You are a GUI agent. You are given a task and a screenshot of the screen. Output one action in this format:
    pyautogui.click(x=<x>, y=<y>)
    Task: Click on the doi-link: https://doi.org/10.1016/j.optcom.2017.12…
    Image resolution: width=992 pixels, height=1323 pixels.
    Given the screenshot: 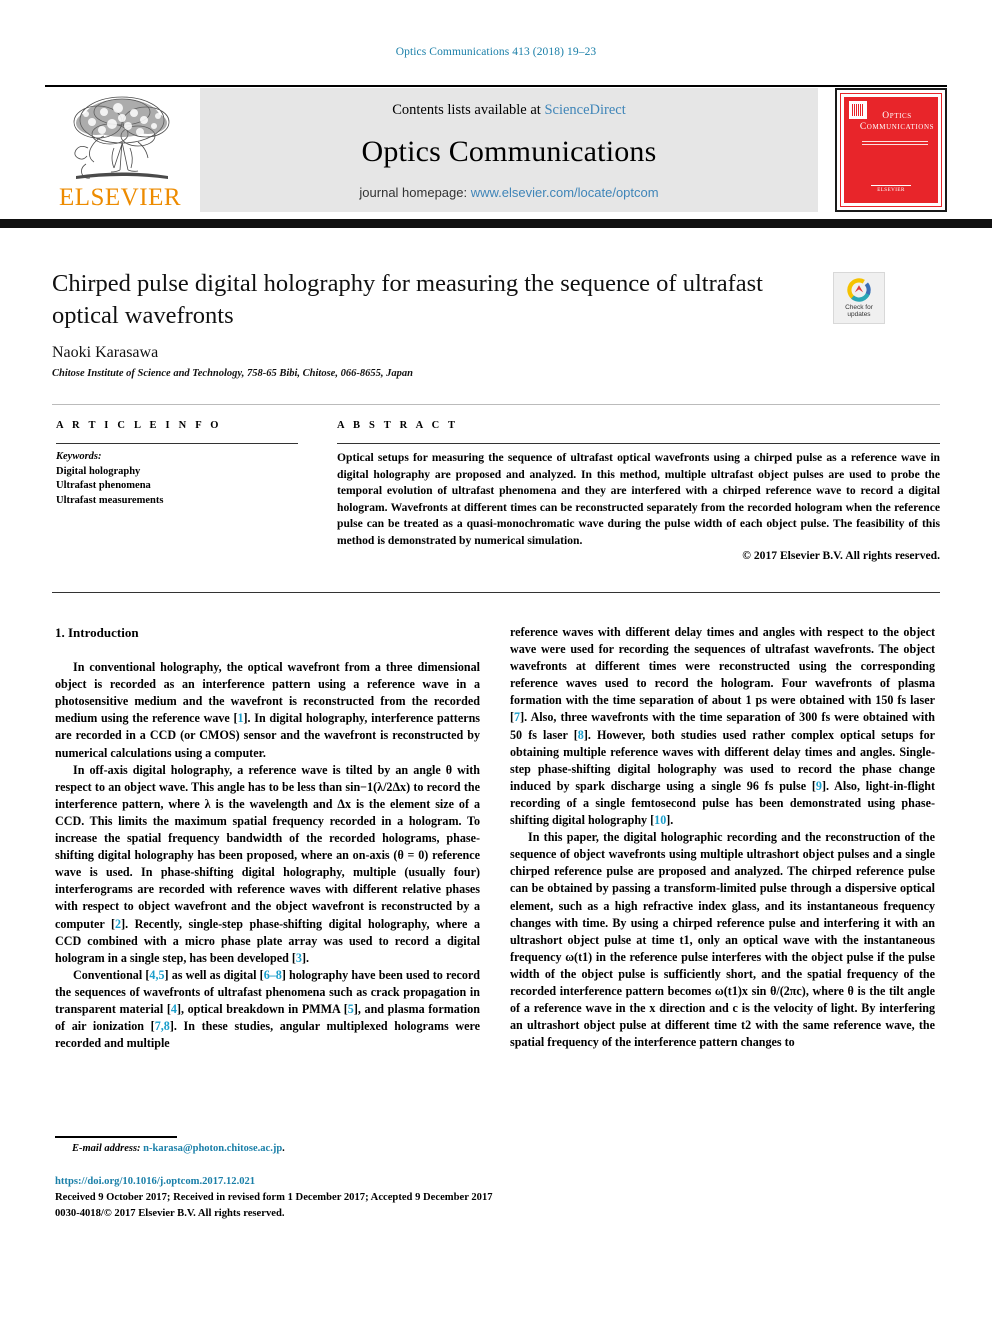 What is the action you would take?
    pyautogui.click(x=155, y=1181)
    